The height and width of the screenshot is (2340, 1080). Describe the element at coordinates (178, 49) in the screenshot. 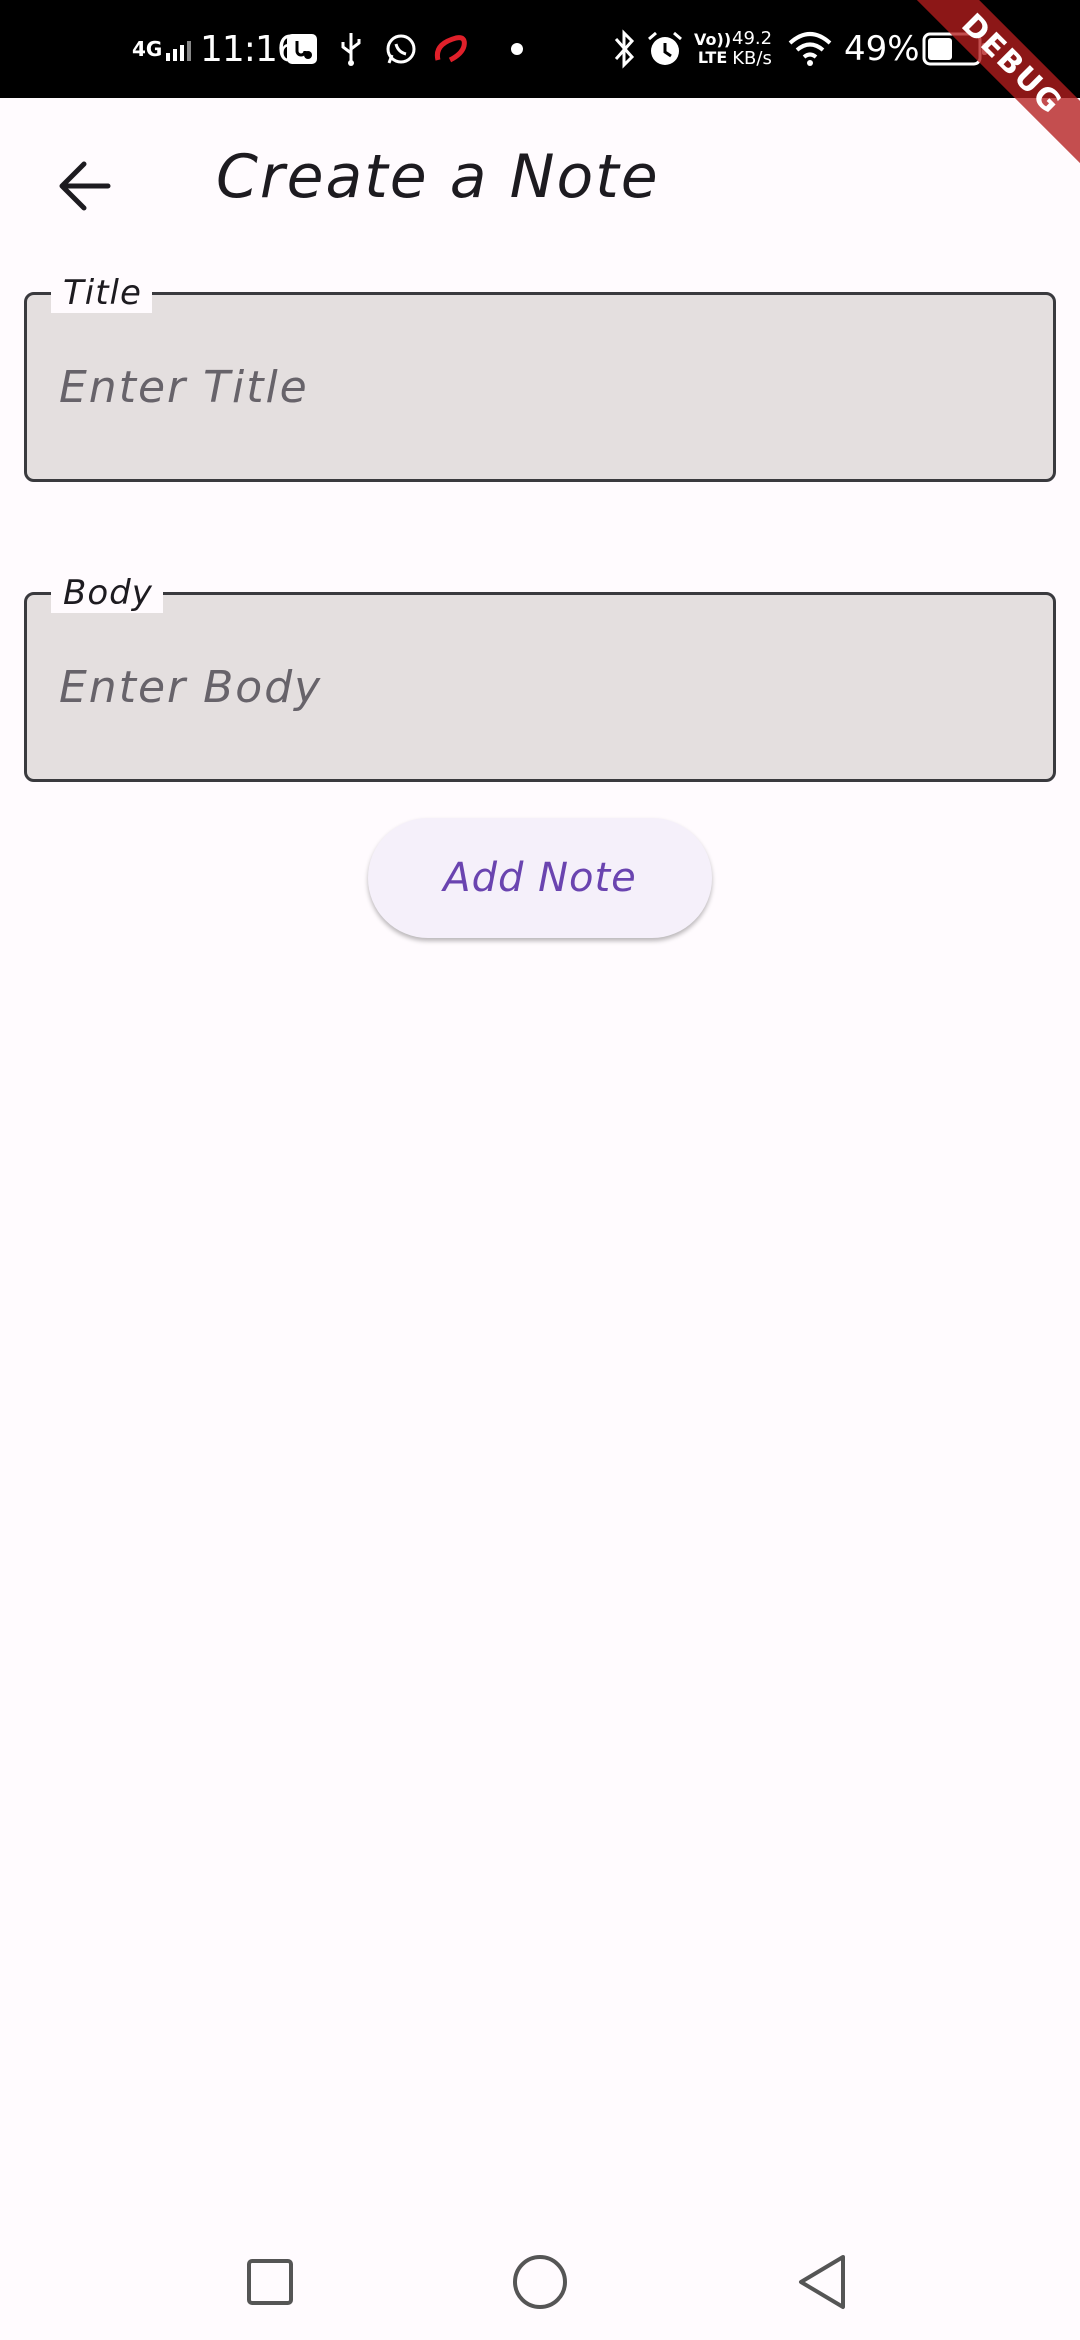

I see `signal-icon` at that location.